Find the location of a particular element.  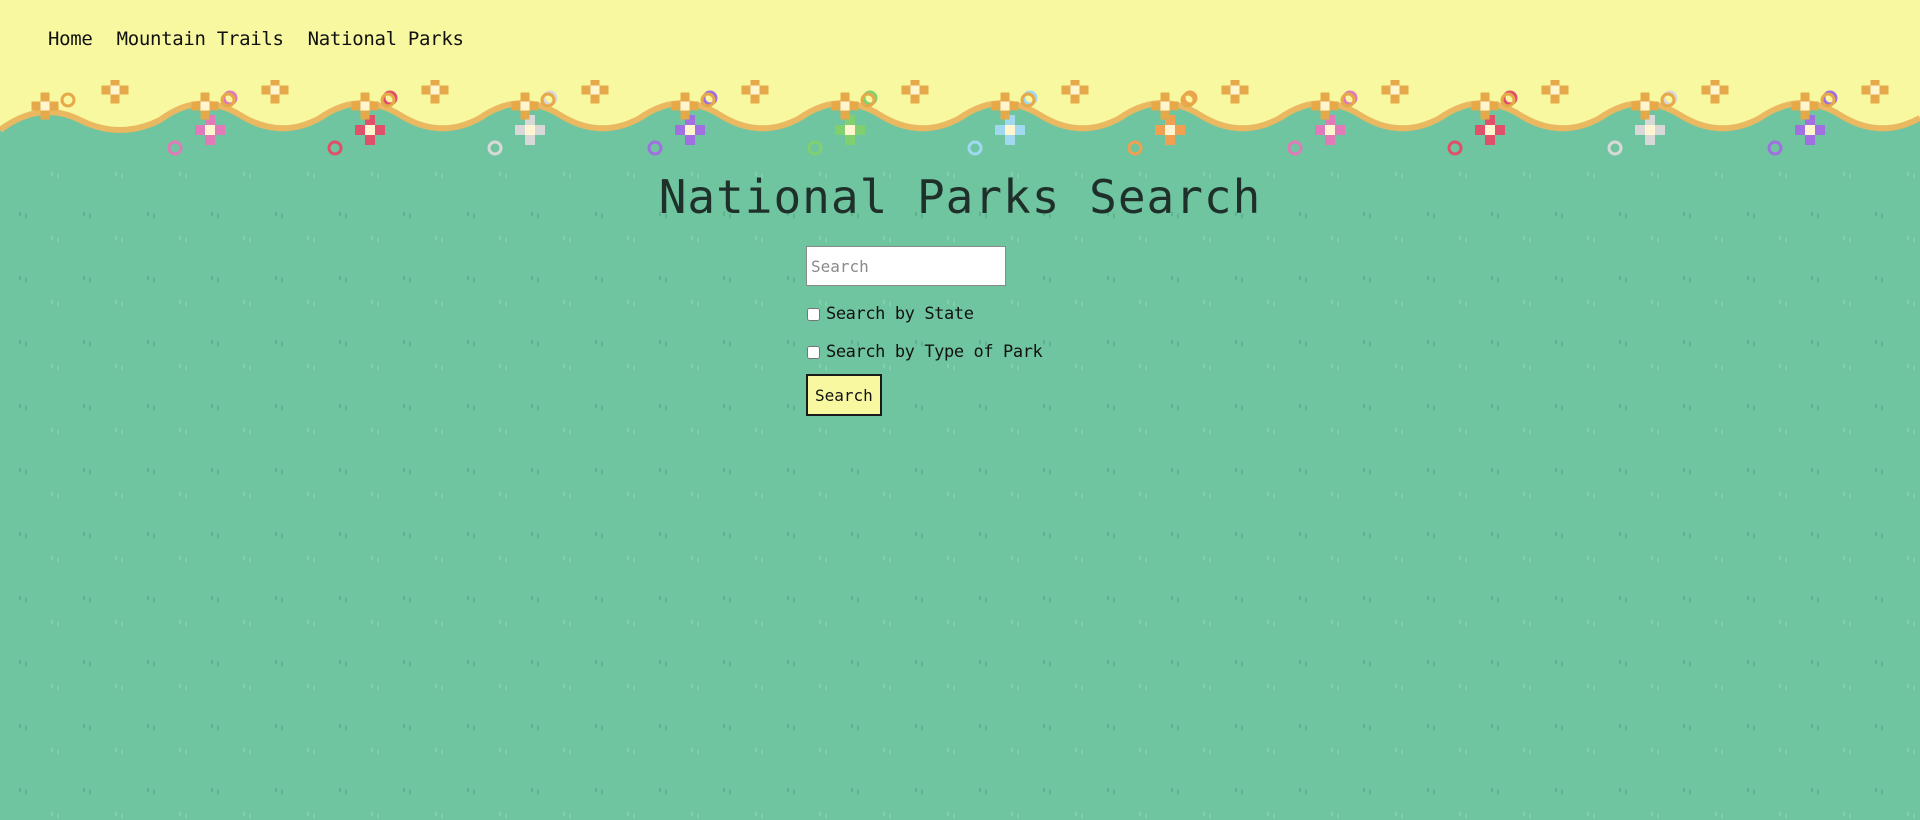

flower-bud-icon is located at coordinates (68, 100).